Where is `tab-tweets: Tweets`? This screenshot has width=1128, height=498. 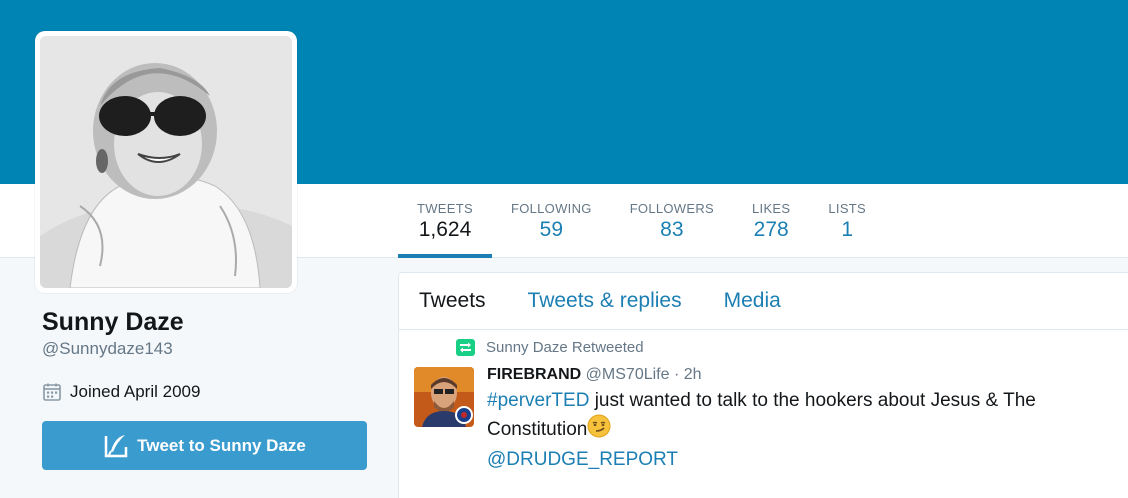 tab-tweets: Tweets is located at coordinates (452, 301).